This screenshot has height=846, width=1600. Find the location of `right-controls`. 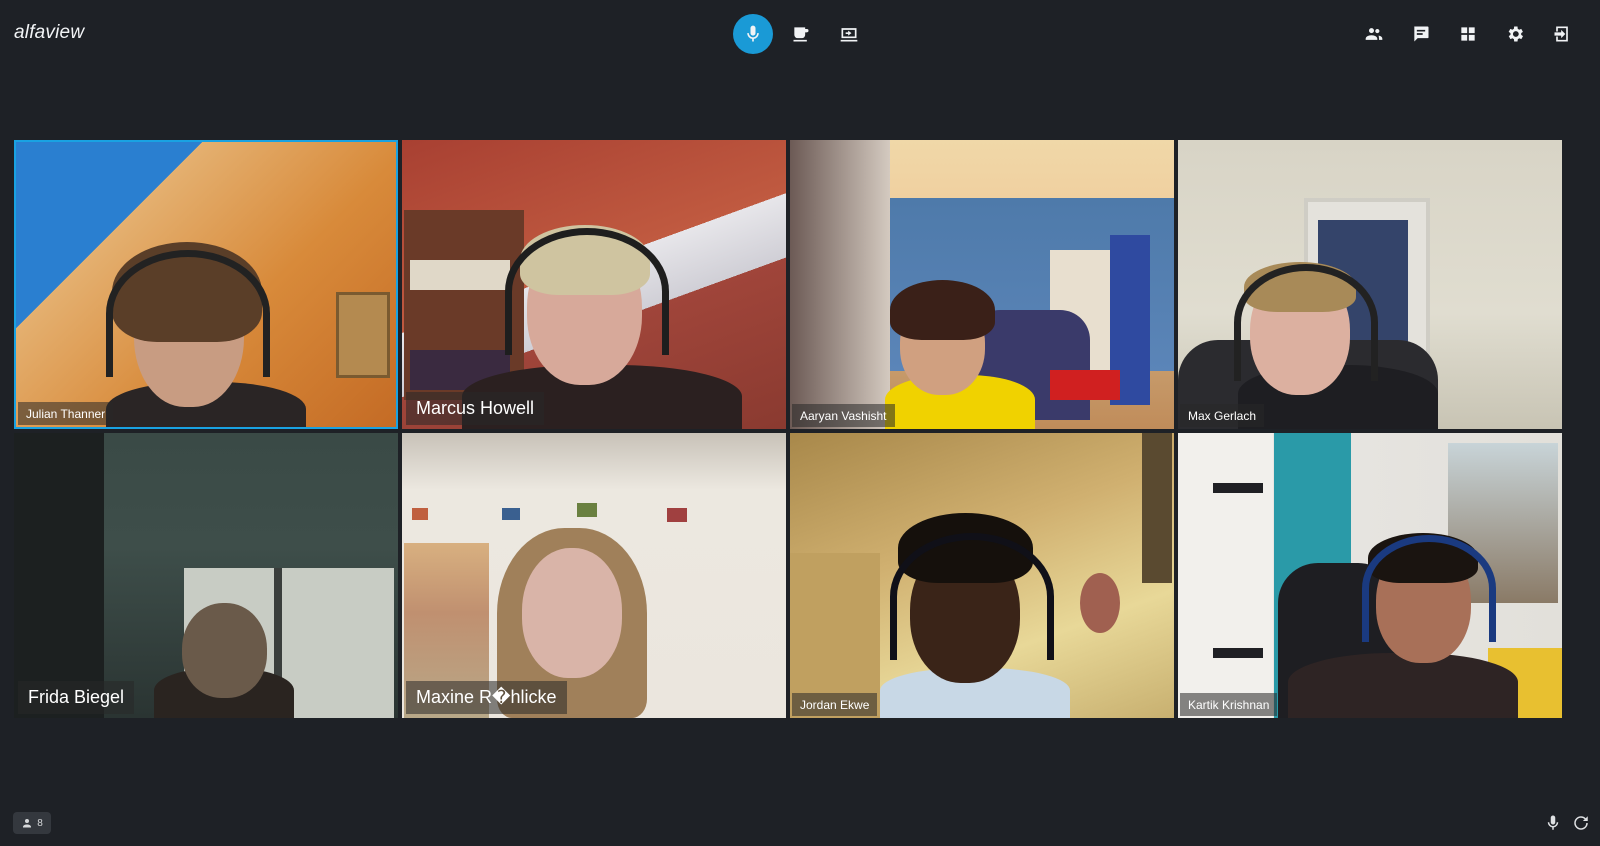

right-controls is located at coordinates (1468, 34).